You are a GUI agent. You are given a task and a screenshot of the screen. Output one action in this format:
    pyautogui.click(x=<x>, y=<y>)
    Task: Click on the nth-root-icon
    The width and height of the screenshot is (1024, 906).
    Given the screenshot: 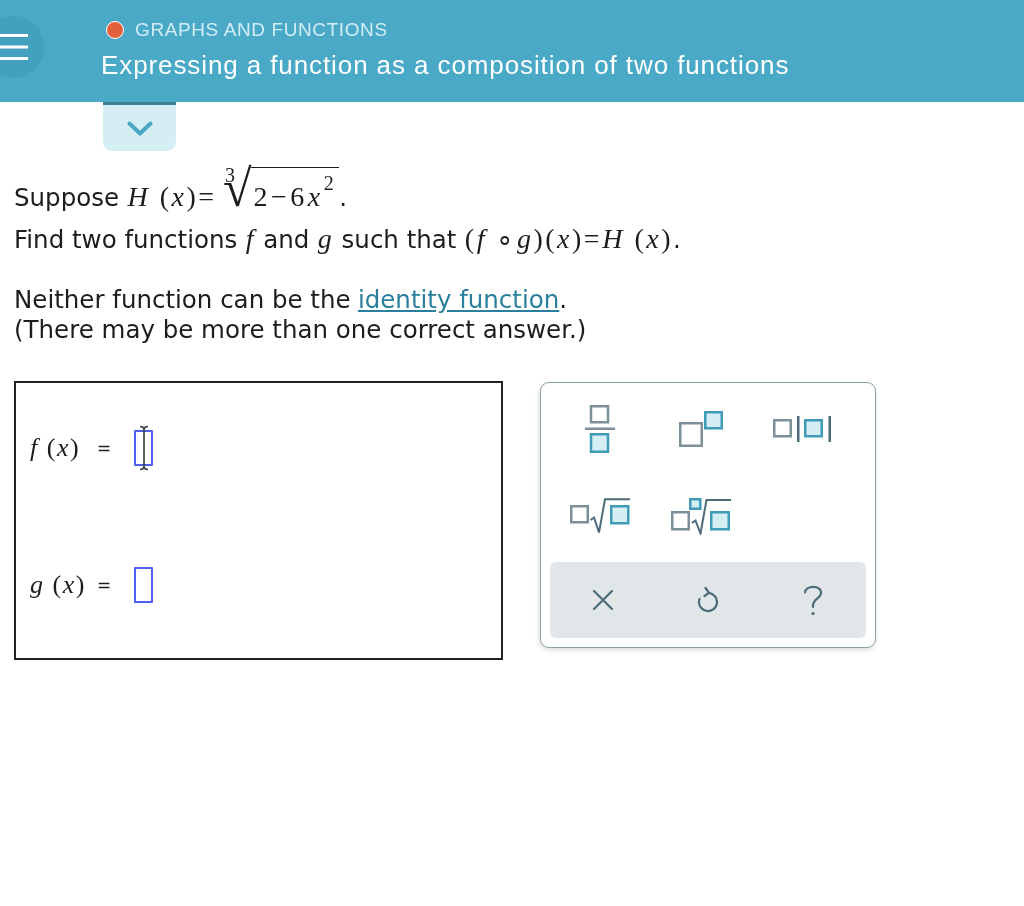 What is the action you would take?
    pyautogui.click(x=701, y=516)
    